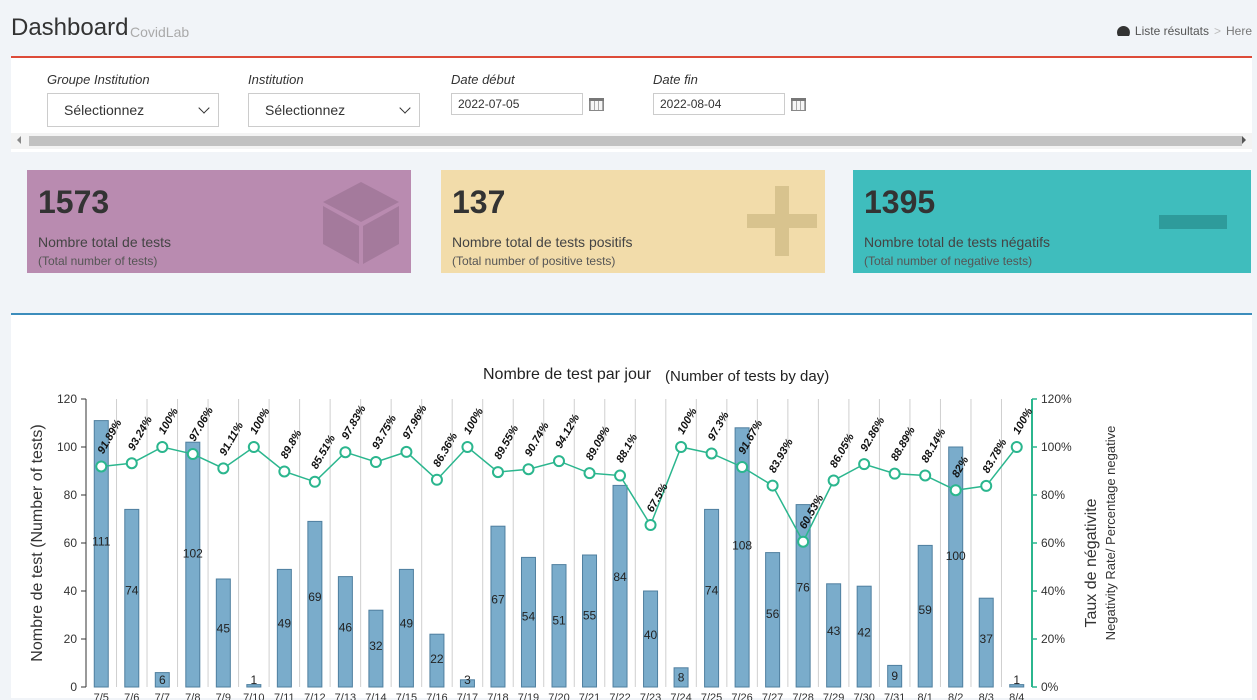 The width and height of the screenshot is (1257, 700). What do you see at coordinates (598, 443) in the screenshot?
I see `rate-label: 89.09%` at bounding box center [598, 443].